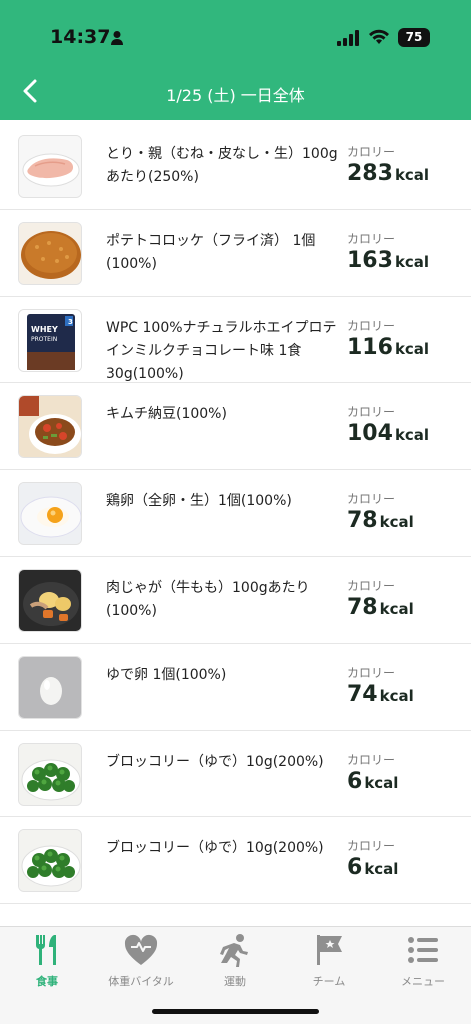  I want to click on signal-icon, so click(348, 38).